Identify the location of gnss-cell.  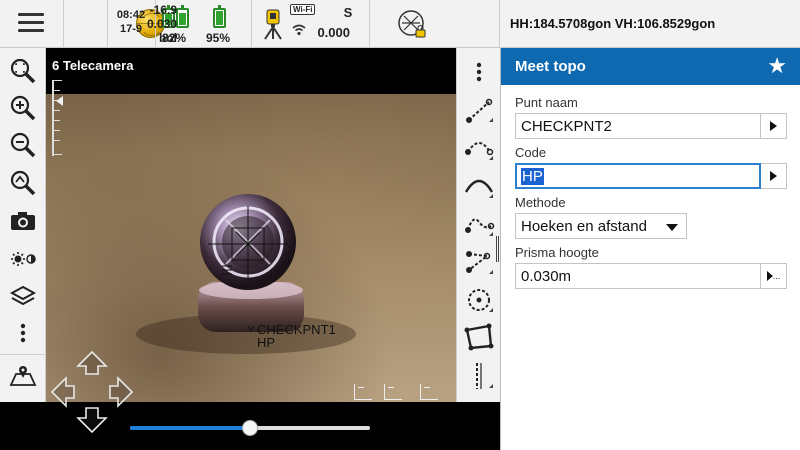
(114, 24).